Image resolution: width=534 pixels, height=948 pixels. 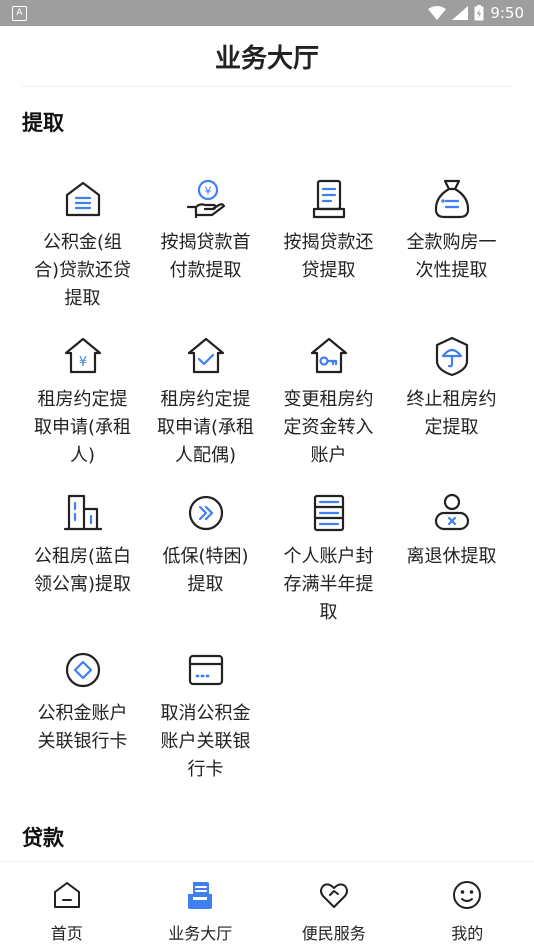 I want to click on service-label: 公积金(组合)贷款还贷提取, so click(x=82, y=270).